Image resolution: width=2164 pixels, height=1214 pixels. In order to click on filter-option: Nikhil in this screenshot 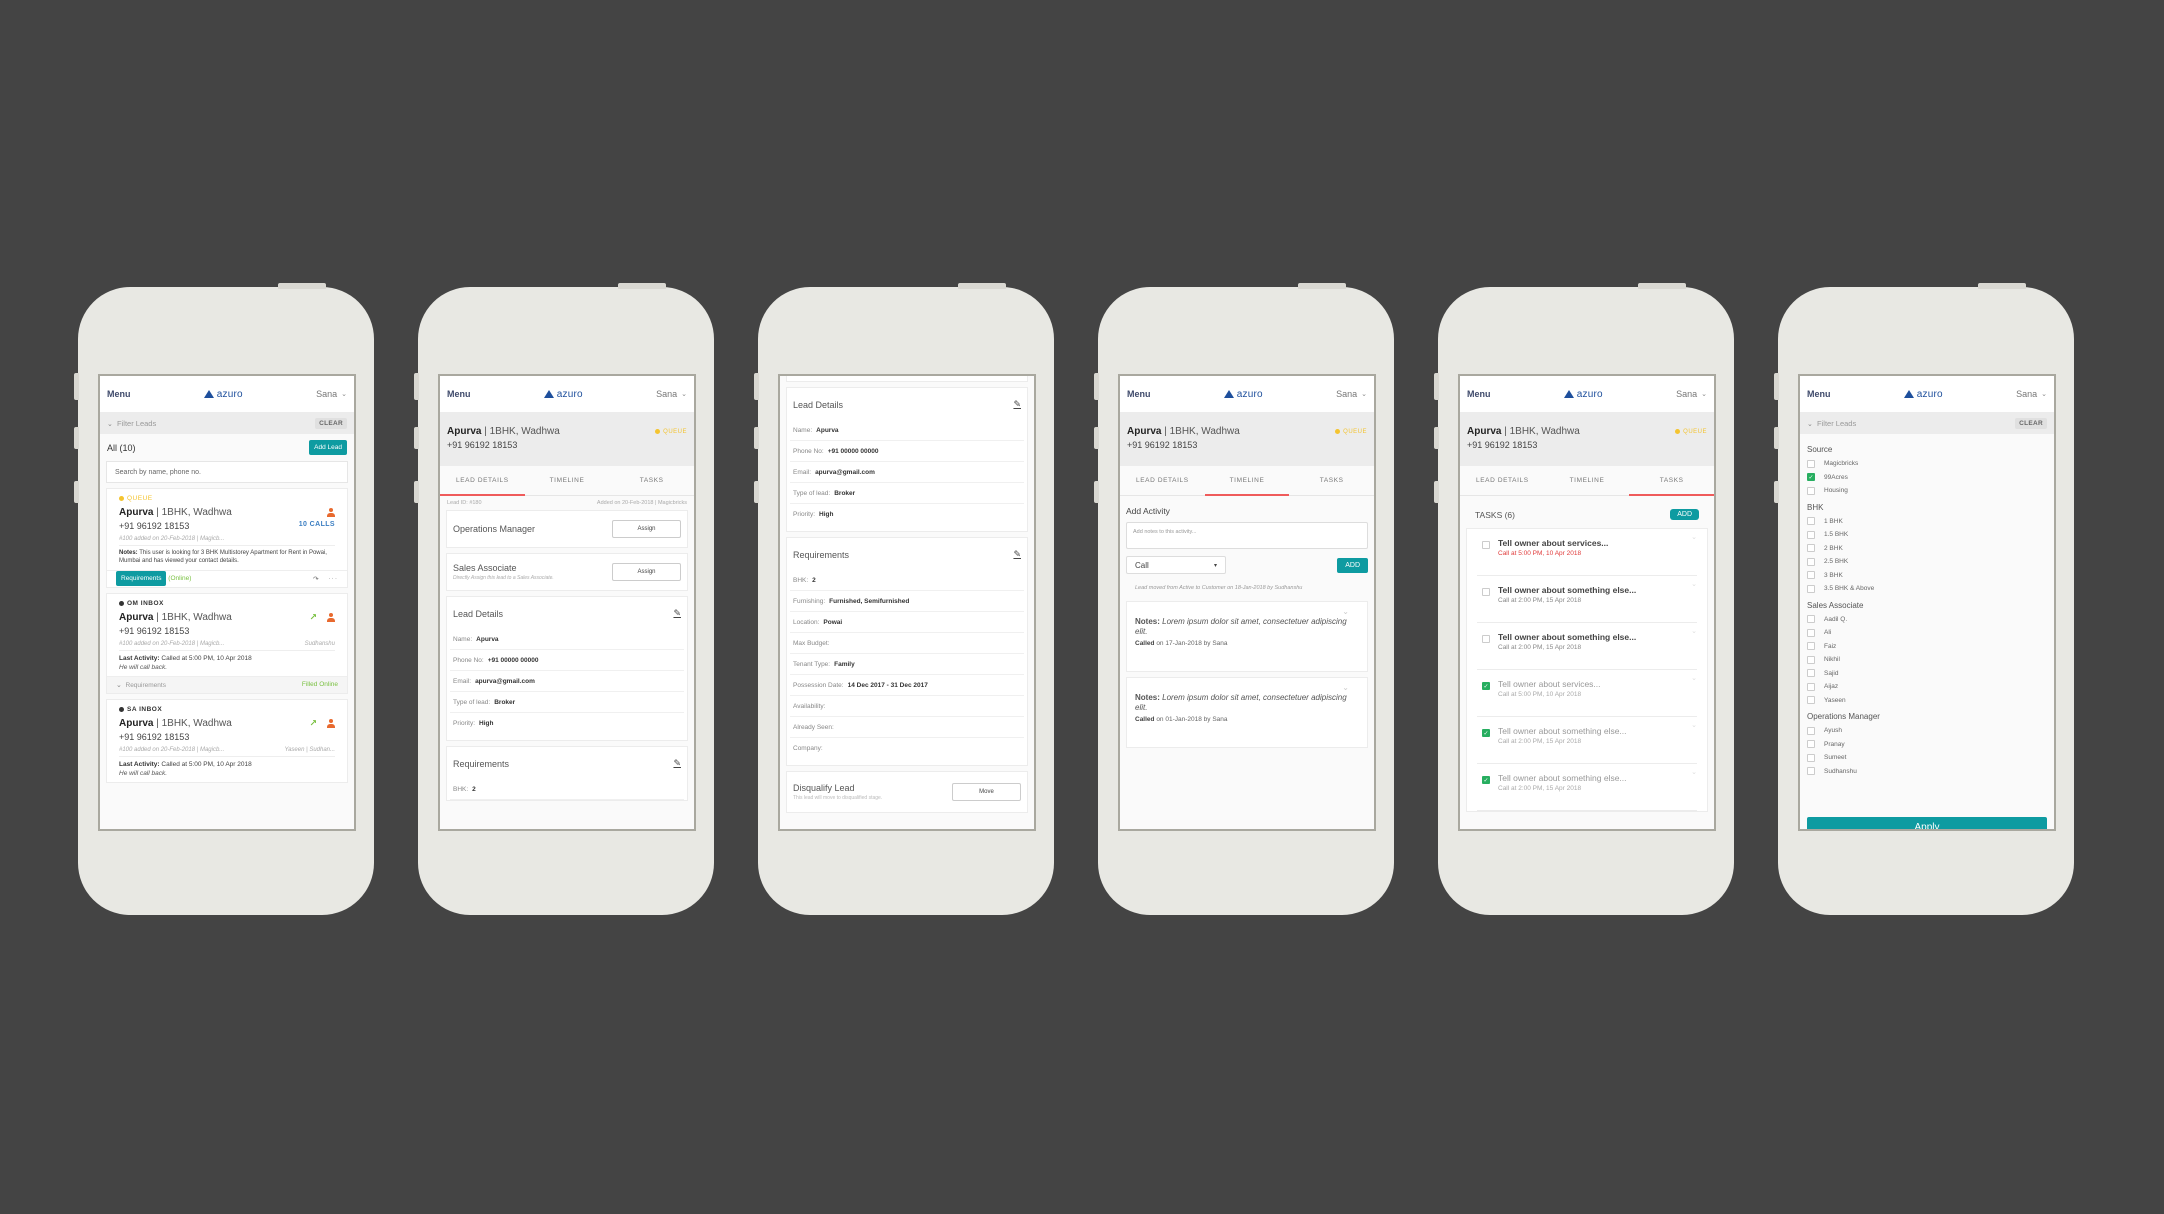, I will do `click(1927, 660)`.